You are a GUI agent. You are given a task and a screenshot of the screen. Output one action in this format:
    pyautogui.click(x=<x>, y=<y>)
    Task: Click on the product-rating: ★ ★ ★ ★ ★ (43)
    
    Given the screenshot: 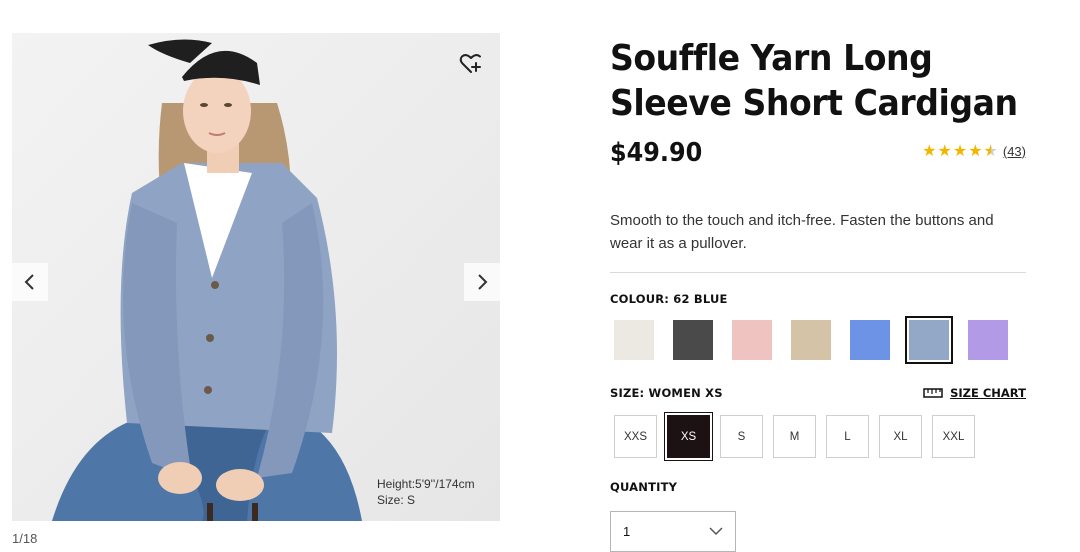 What is the action you would take?
    pyautogui.click(x=974, y=151)
    